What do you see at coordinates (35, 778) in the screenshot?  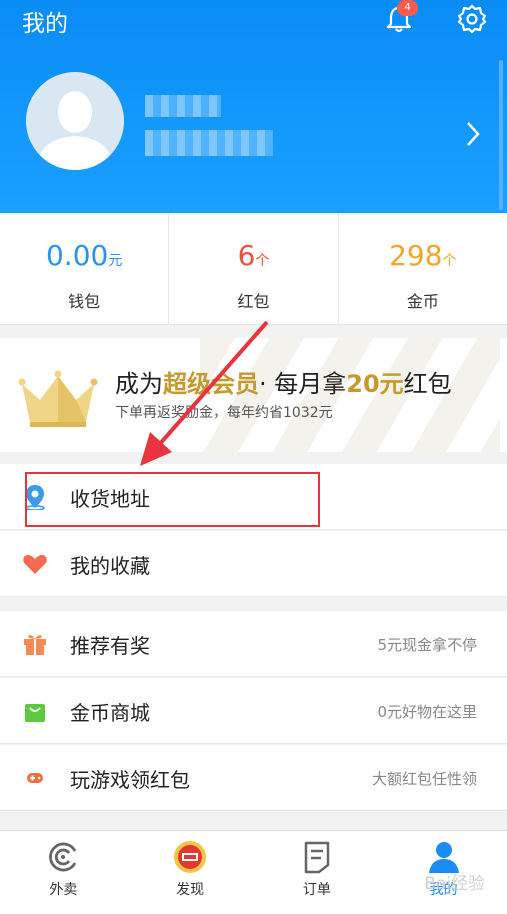 I see `gamepad-icon` at bounding box center [35, 778].